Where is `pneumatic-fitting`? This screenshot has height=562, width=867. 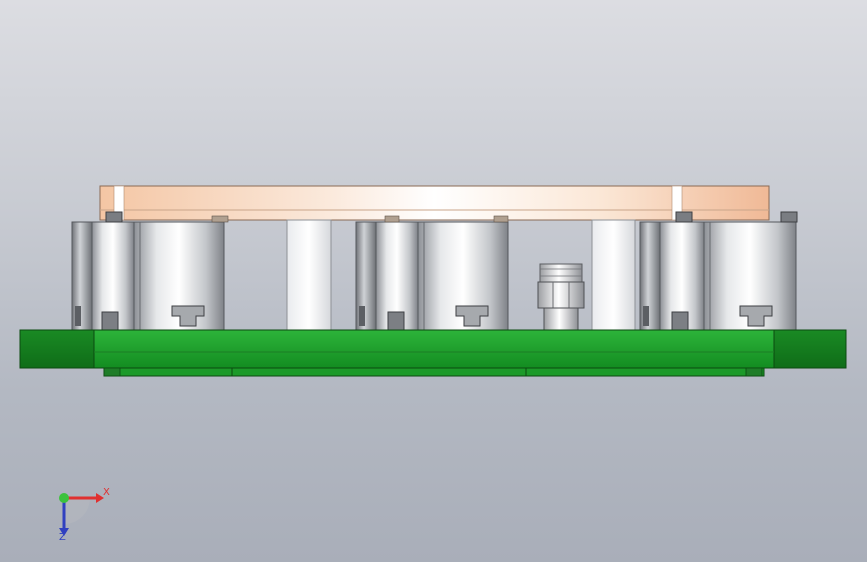 pneumatic-fitting is located at coordinates (561, 297).